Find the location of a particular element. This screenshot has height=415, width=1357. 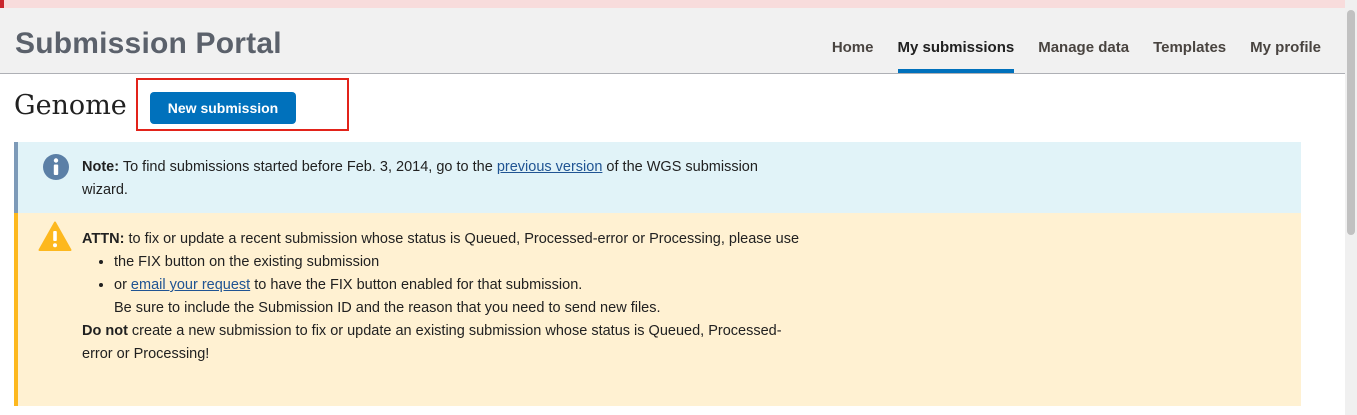

nav-my-submissions: My submissions is located at coordinates (956, 40).